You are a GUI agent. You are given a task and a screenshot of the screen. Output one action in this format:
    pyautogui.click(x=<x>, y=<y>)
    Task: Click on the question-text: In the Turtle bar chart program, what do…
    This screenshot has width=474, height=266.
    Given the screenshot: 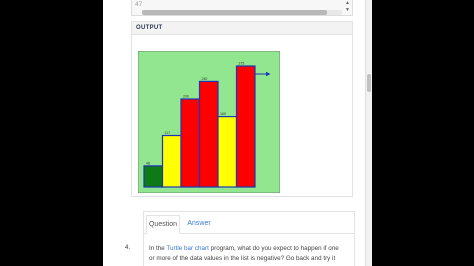 What is the action you would take?
    pyautogui.click(x=244, y=254)
    